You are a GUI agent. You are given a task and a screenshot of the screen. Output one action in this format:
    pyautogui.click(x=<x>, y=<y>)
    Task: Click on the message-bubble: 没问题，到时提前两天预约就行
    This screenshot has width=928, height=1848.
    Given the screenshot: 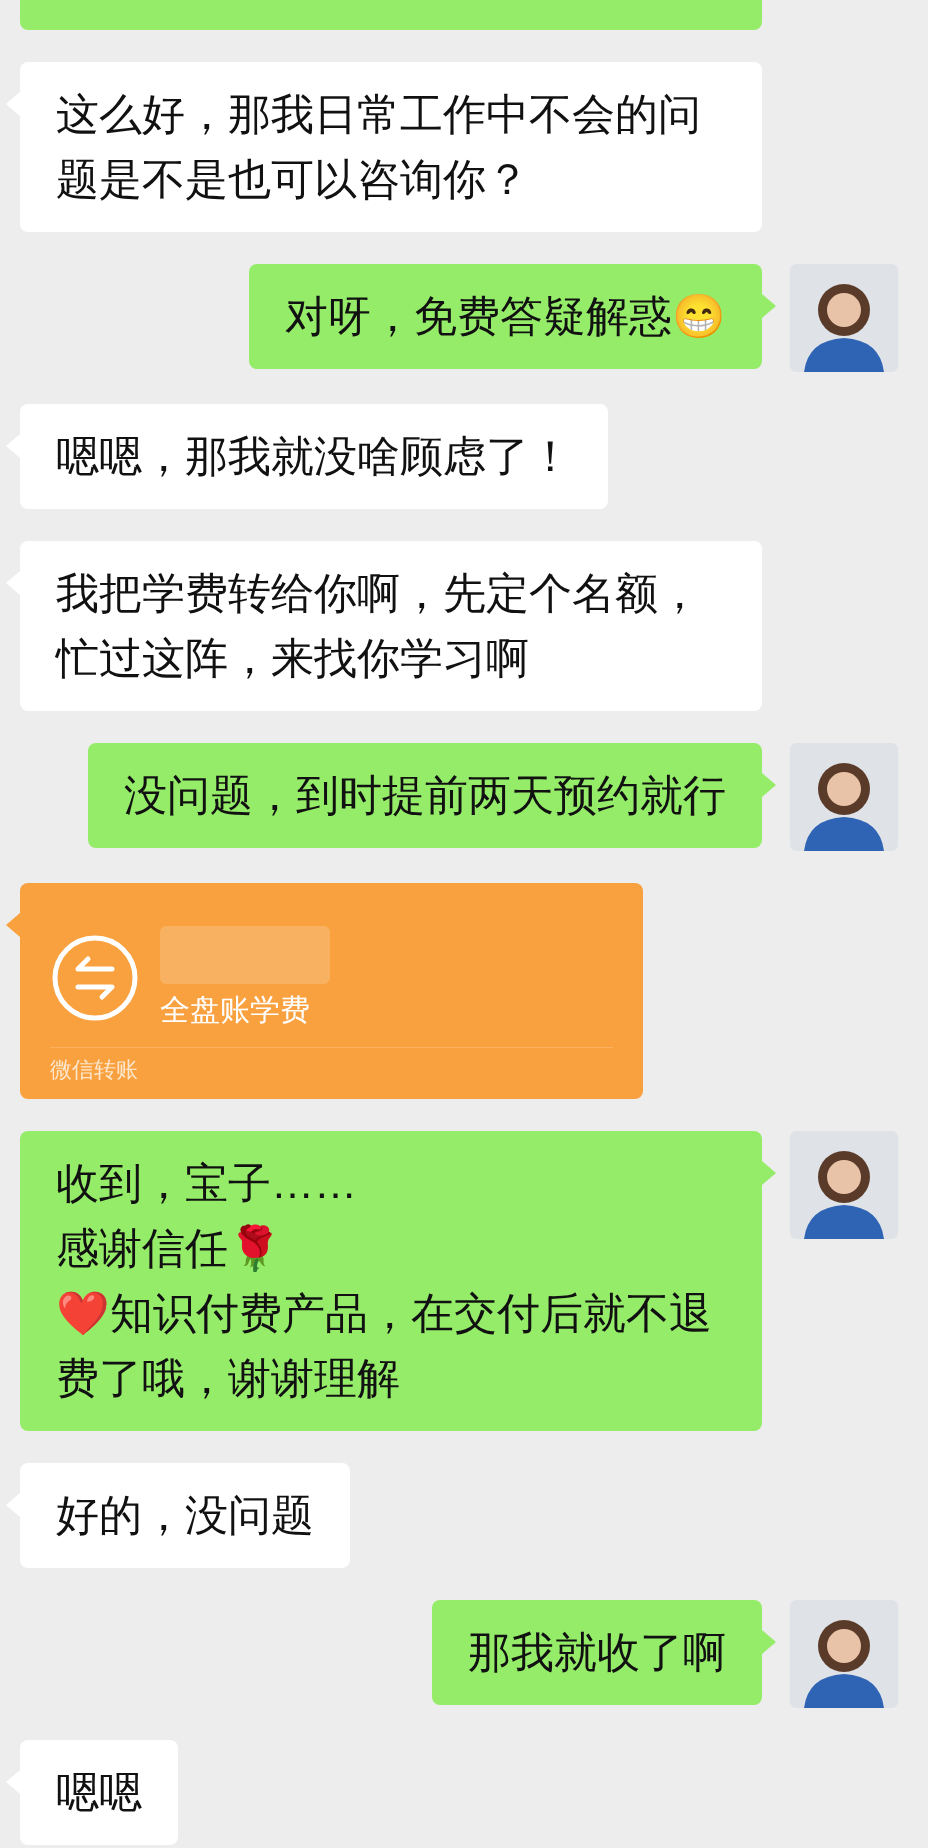 What is the action you would take?
    pyautogui.click(x=425, y=795)
    